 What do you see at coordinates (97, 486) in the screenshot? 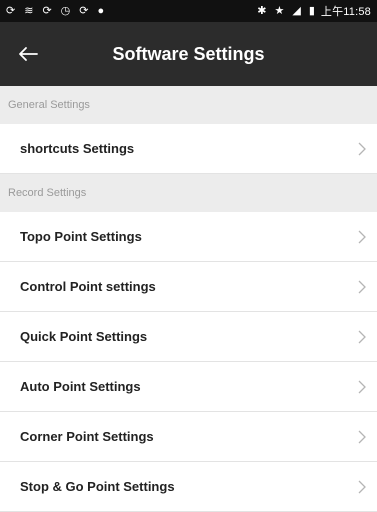
I see `list-item-label: Stop & Go Point Settings` at bounding box center [97, 486].